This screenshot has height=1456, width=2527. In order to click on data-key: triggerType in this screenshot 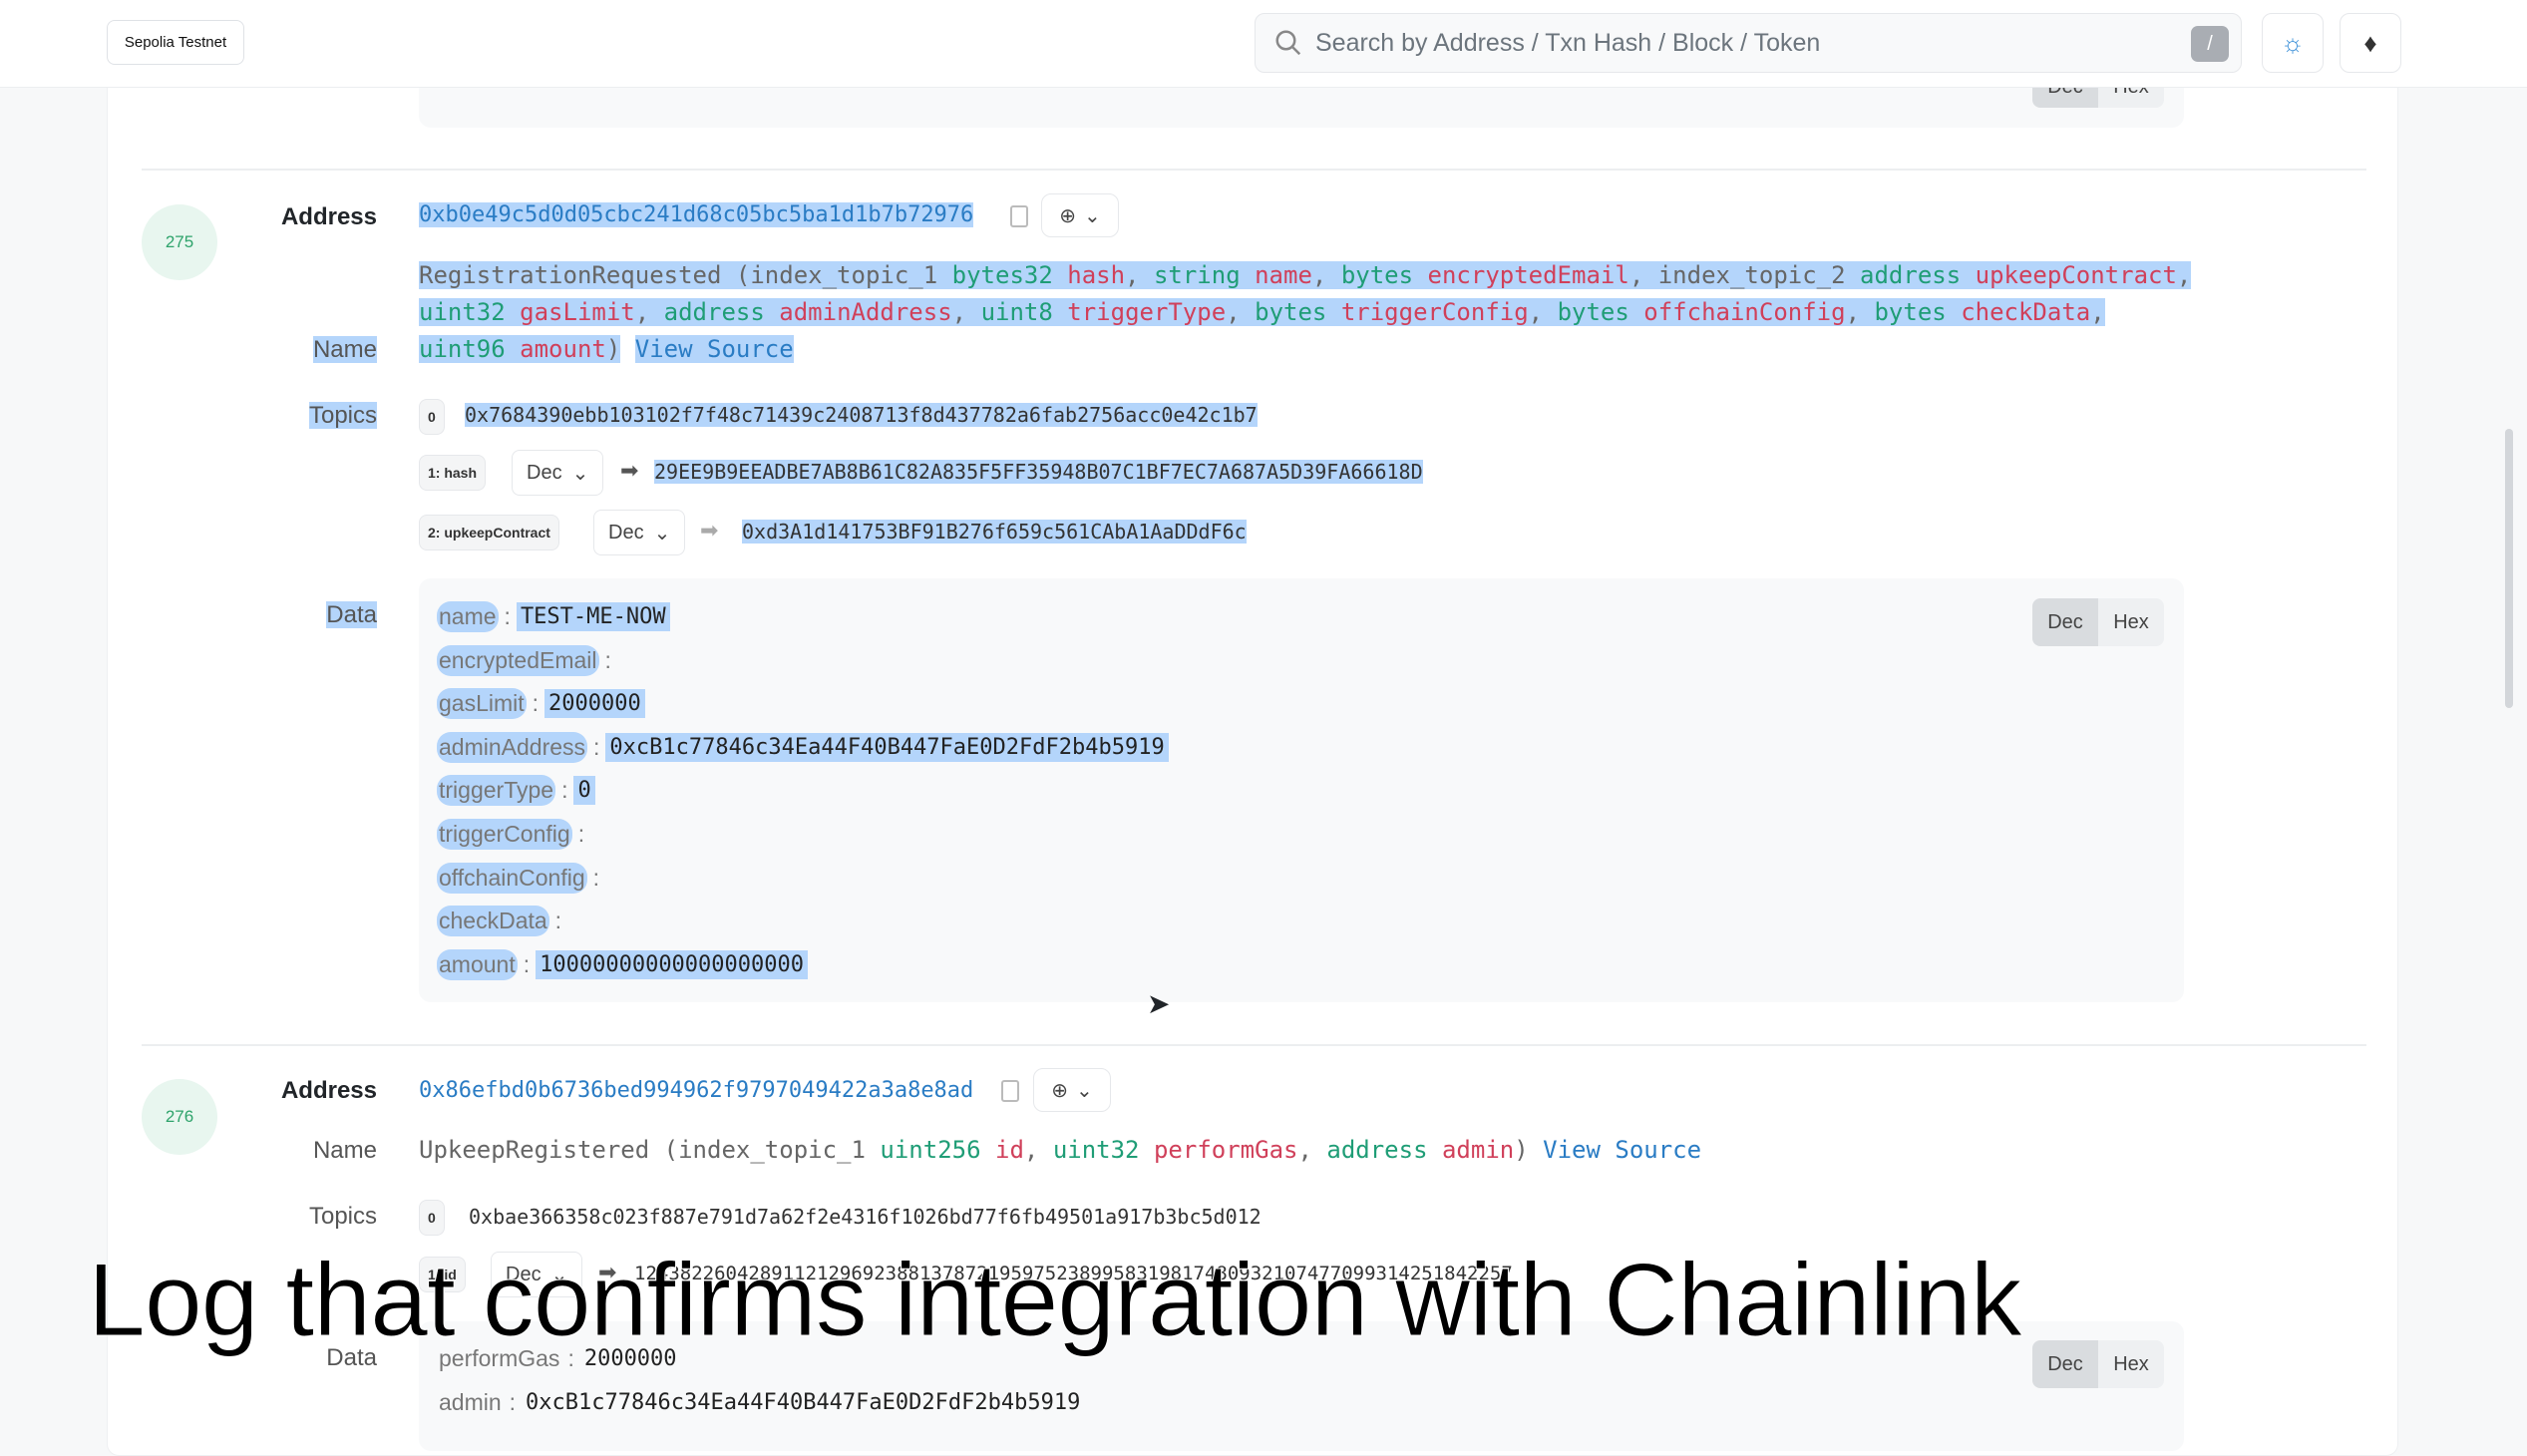, I will do `click(496, 791)`.